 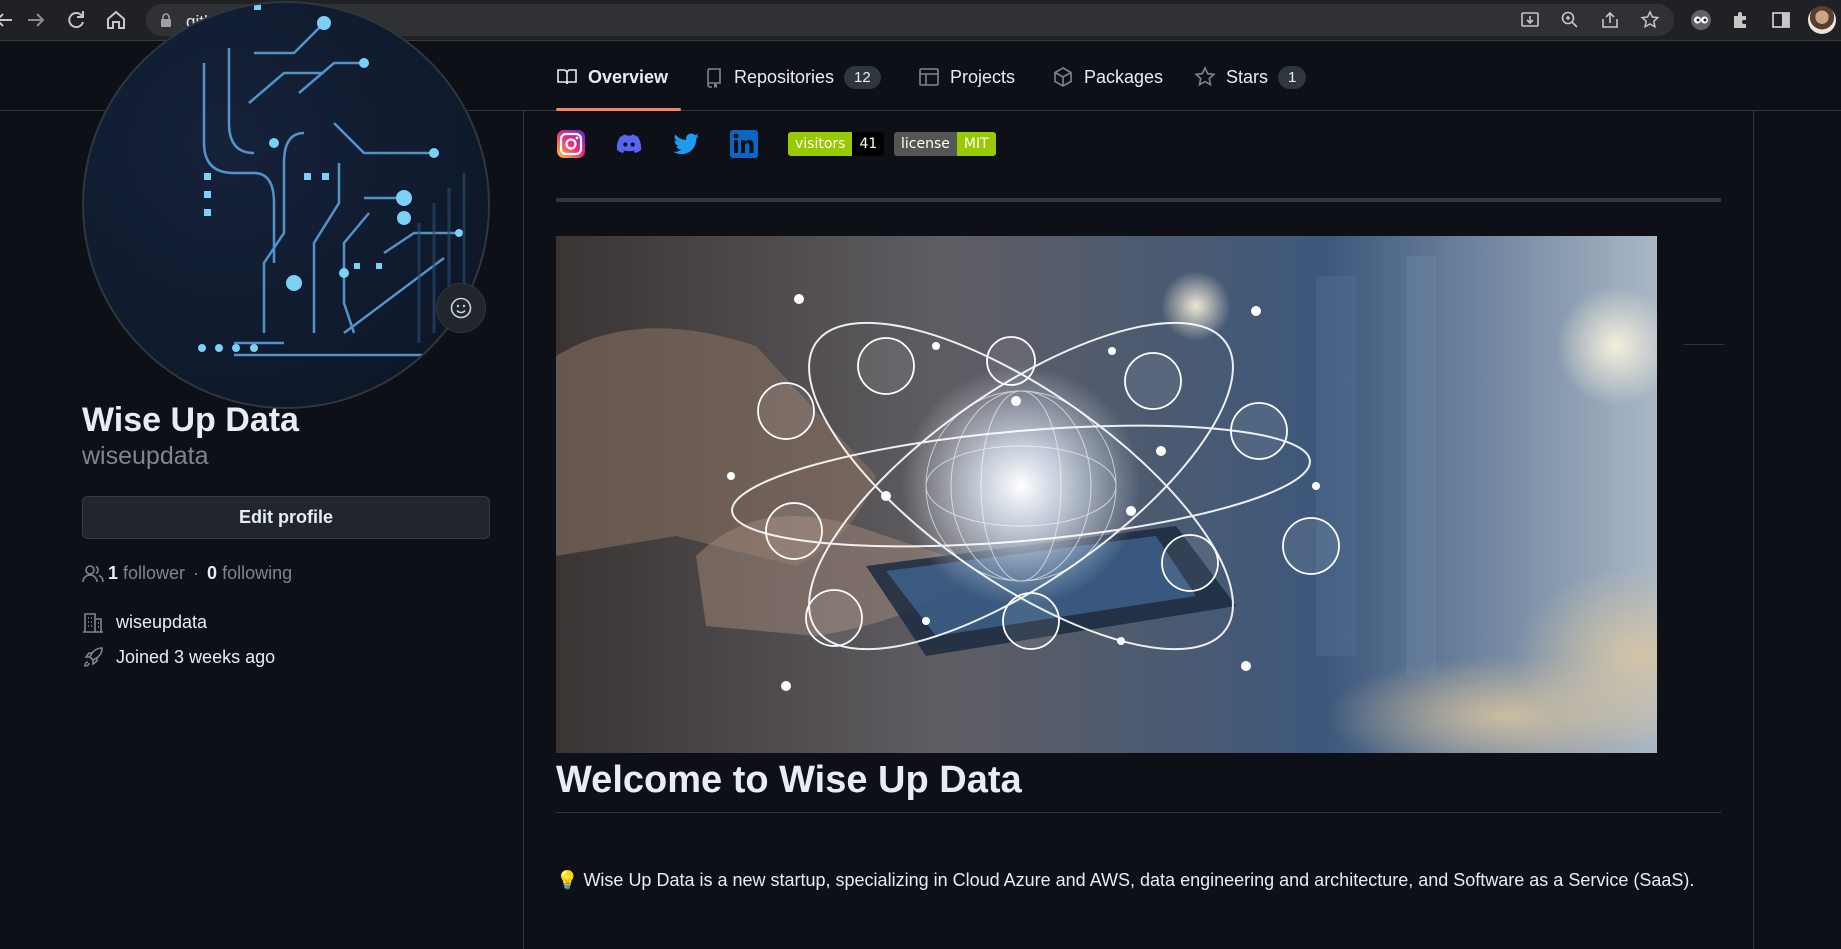 What do you see at coordinates (286, 517) in the screenshot?
I see `edit-profile-button: Edit profile` at bounding box center [286, 517].